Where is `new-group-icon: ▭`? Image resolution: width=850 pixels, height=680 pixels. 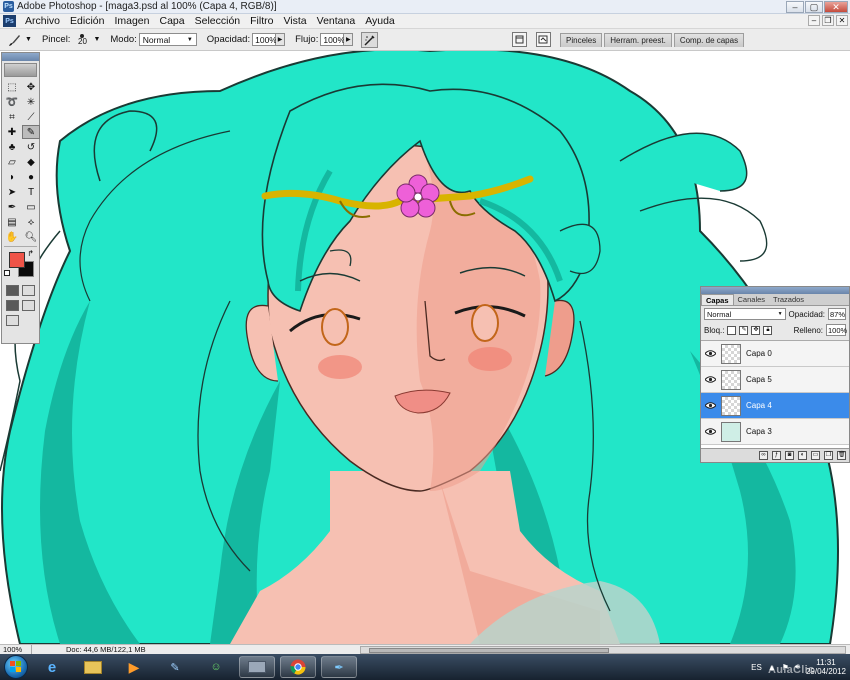 new-group-icon: ▭ is located at coordinates (815, 455).